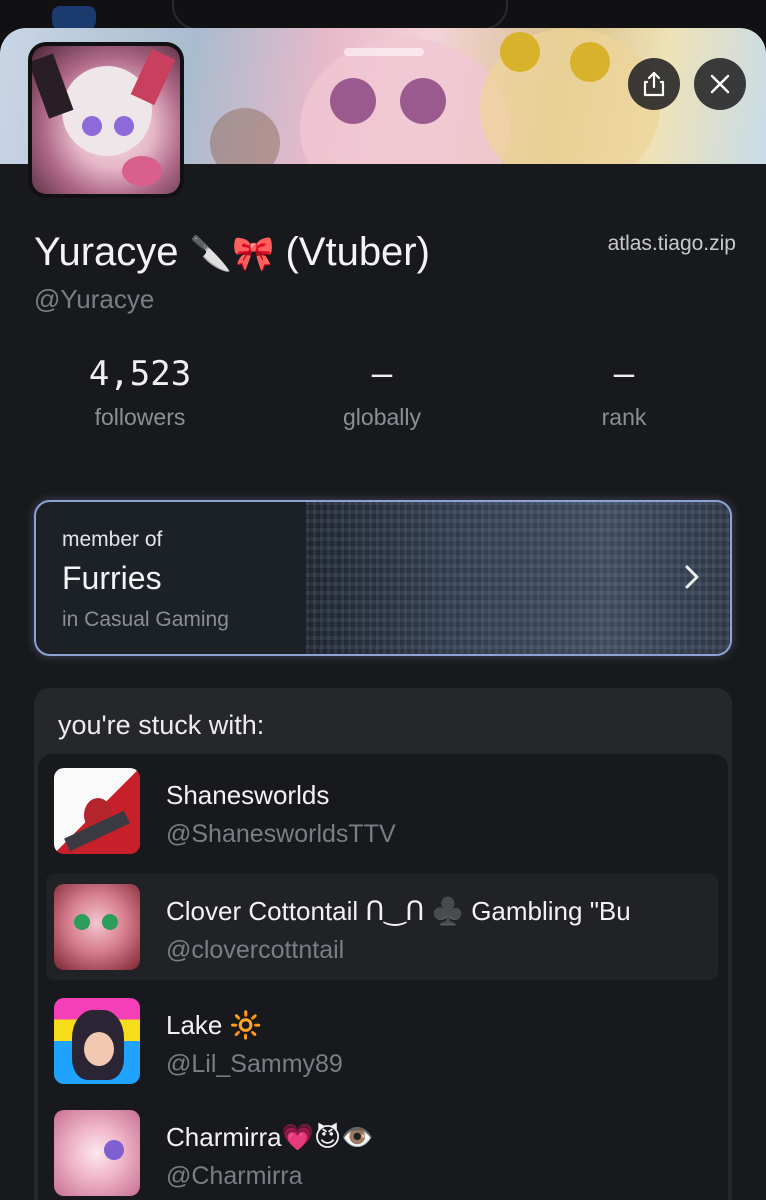 The image size is (766, 1200). Describe the element at coordinates (112, 578) in the screenshot. I see `membership-group-name: Furries` at that location.